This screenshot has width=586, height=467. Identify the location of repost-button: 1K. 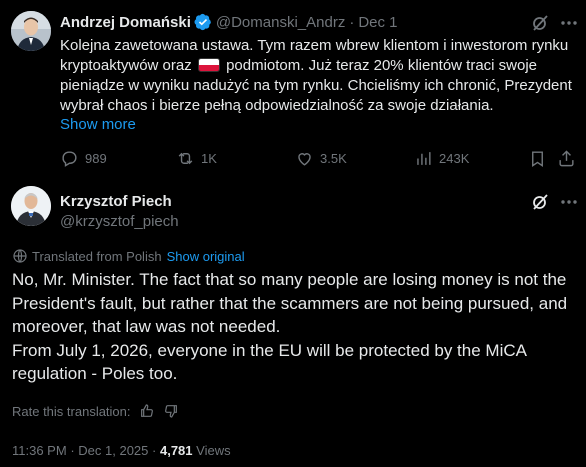
(196, 158).